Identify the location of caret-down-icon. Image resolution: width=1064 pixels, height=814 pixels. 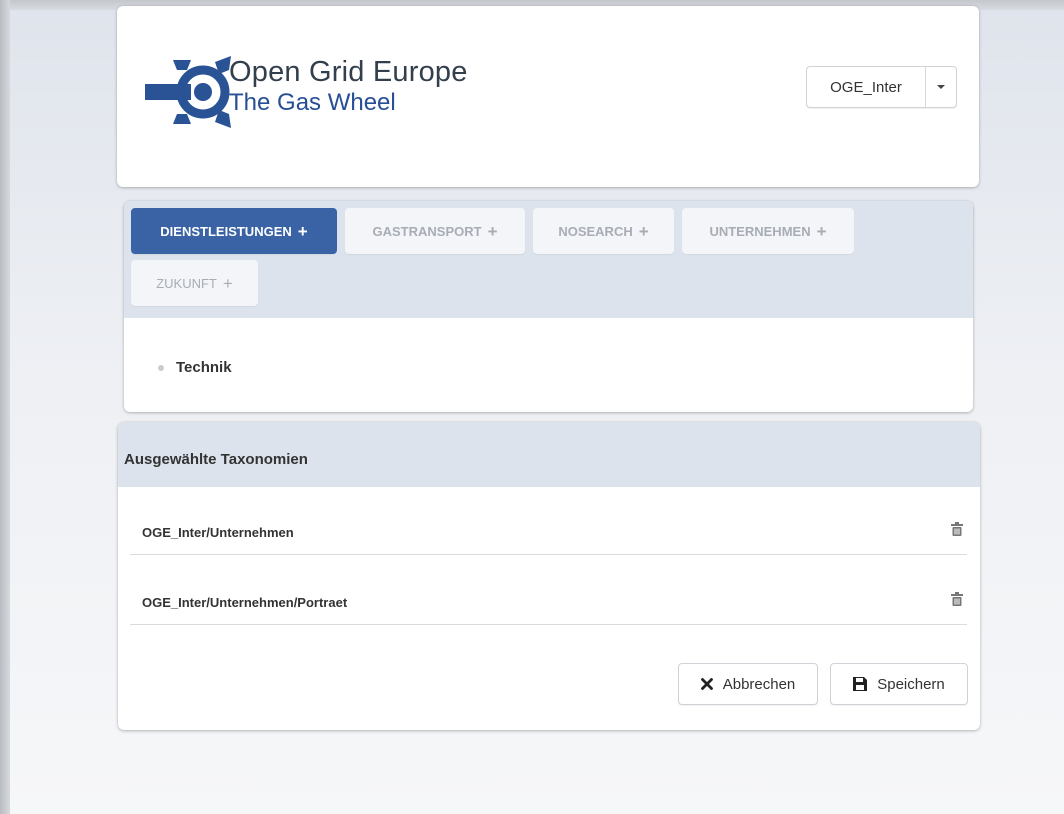
(941, 87).